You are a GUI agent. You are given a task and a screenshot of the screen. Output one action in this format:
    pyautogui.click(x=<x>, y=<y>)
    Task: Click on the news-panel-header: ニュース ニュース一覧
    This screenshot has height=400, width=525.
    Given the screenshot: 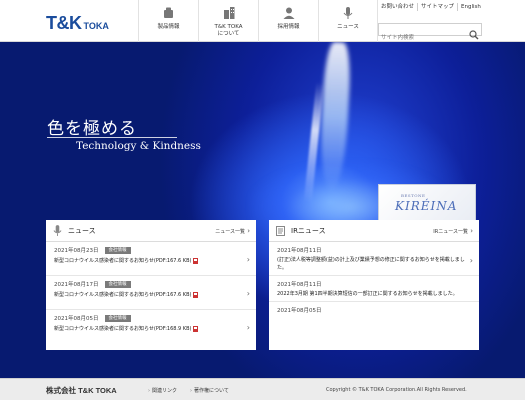 What is the action you would take?
    pyautogui.click(x=151, y=231)
    